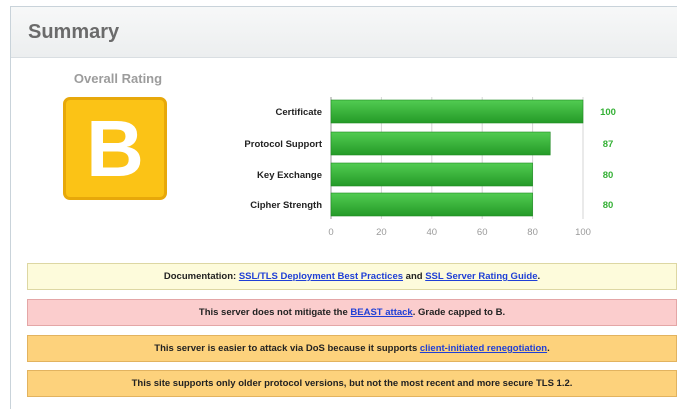  I want to click on notice-text: . Grade capped to B., so click(459, 312).